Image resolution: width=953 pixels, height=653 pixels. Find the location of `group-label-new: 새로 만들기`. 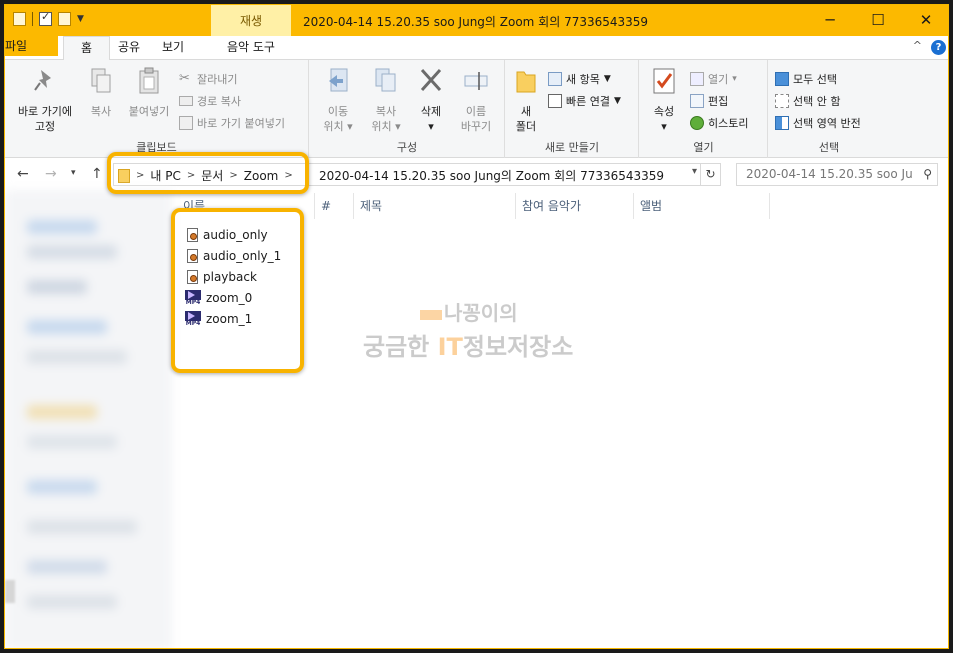

group-label-new: 새로 만들기 is located at coordinates (572, 147).